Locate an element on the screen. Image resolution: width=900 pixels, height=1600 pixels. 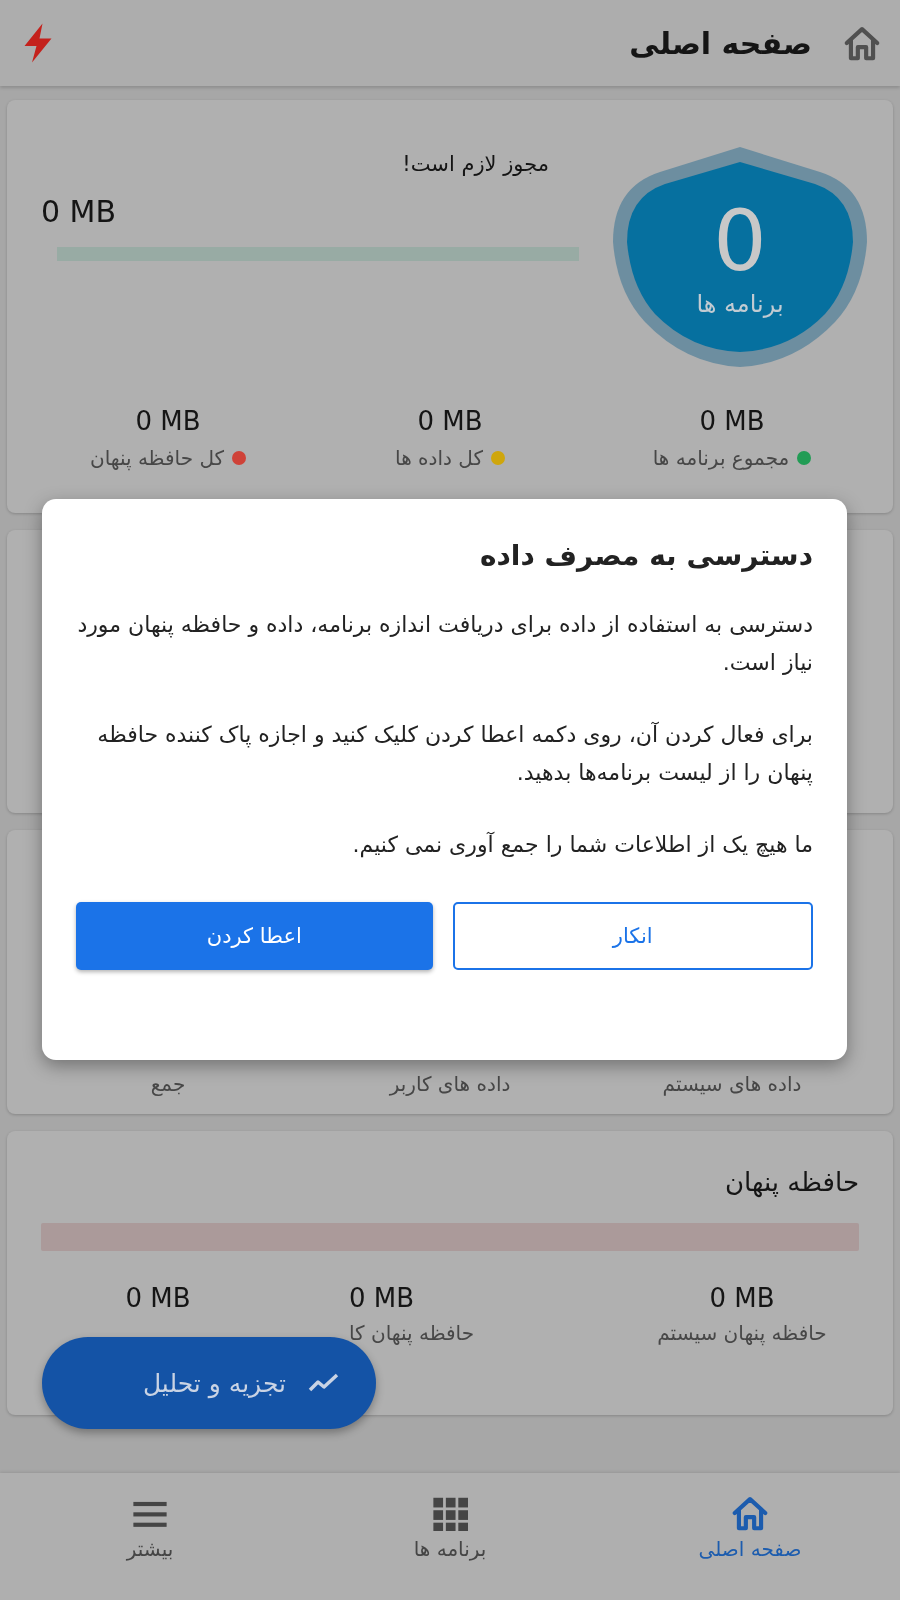
apps-label: برنامه ها is located at coordinates (740, 304).